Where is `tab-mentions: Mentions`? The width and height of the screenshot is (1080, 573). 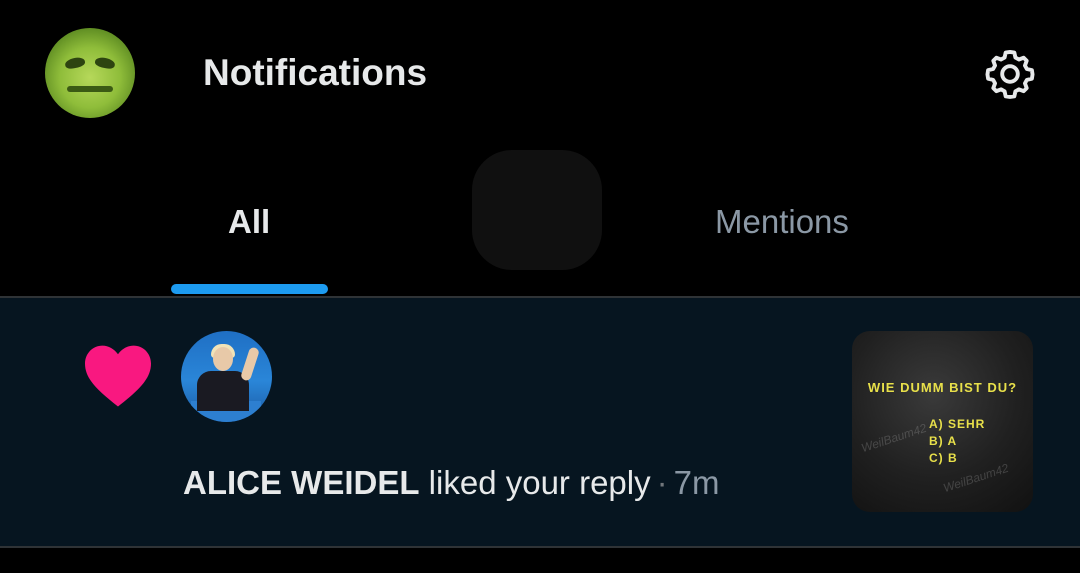
tab-mentions: Mentions is located at coordinates (790, 234).